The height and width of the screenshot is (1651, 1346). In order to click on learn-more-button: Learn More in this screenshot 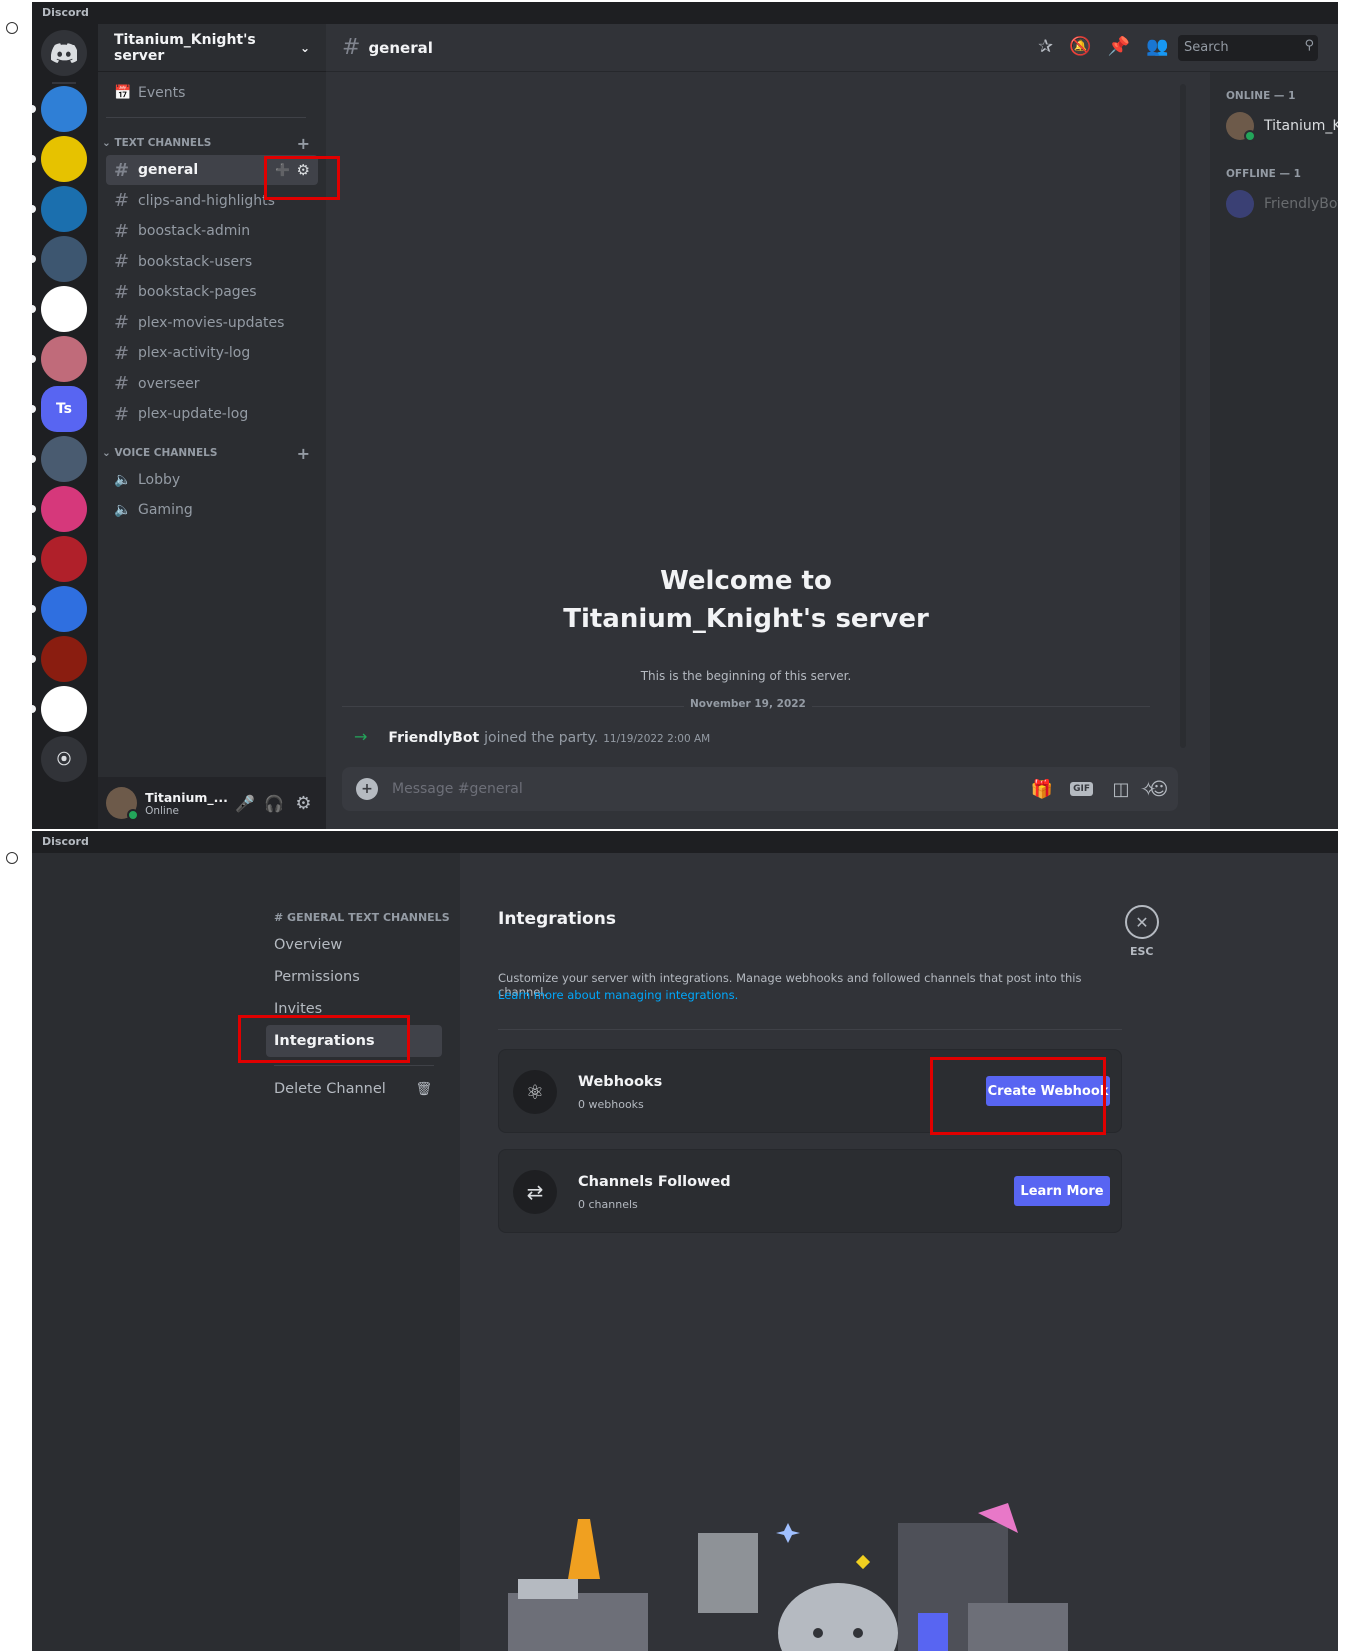, I will do `click(1062, 1191)`.